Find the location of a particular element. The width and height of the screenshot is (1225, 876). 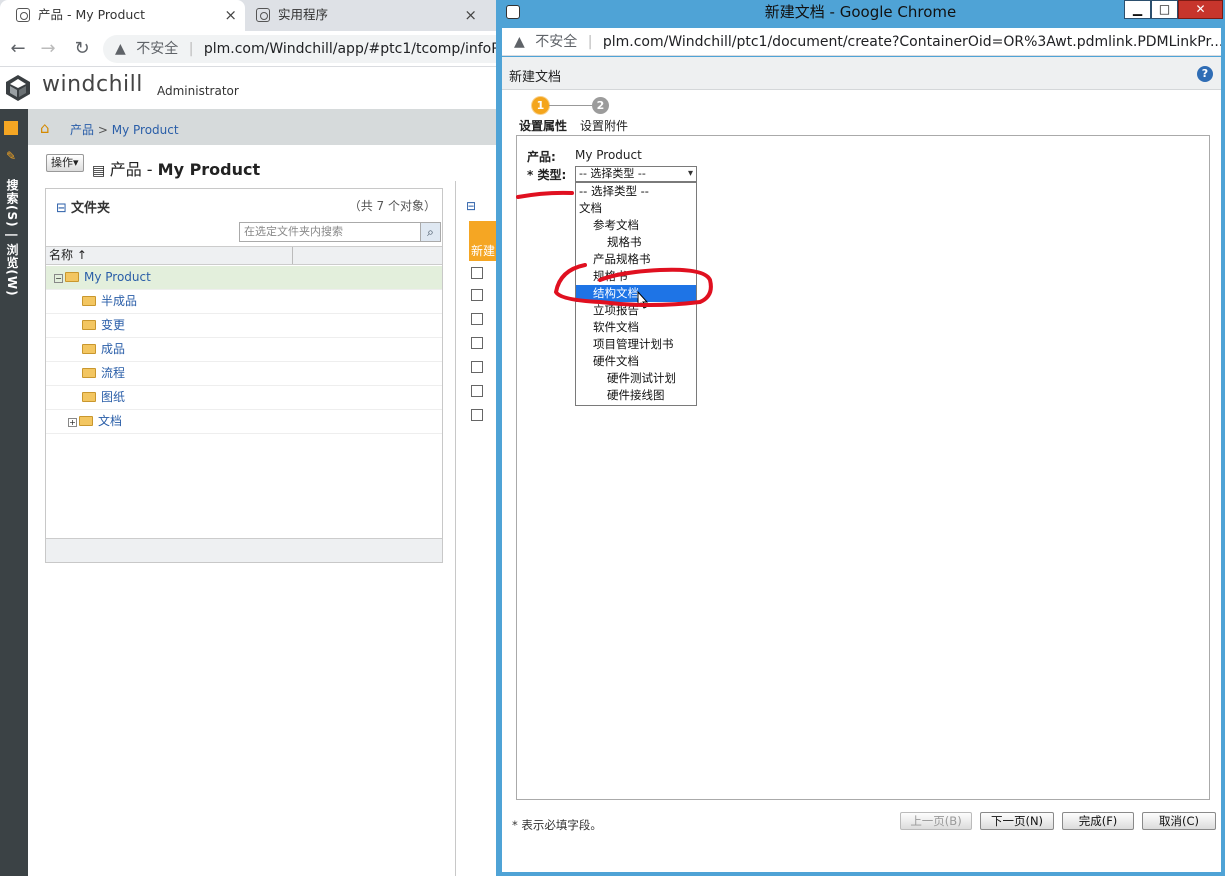

forward-arrow-icon: → is located at coordinates (48, 49).